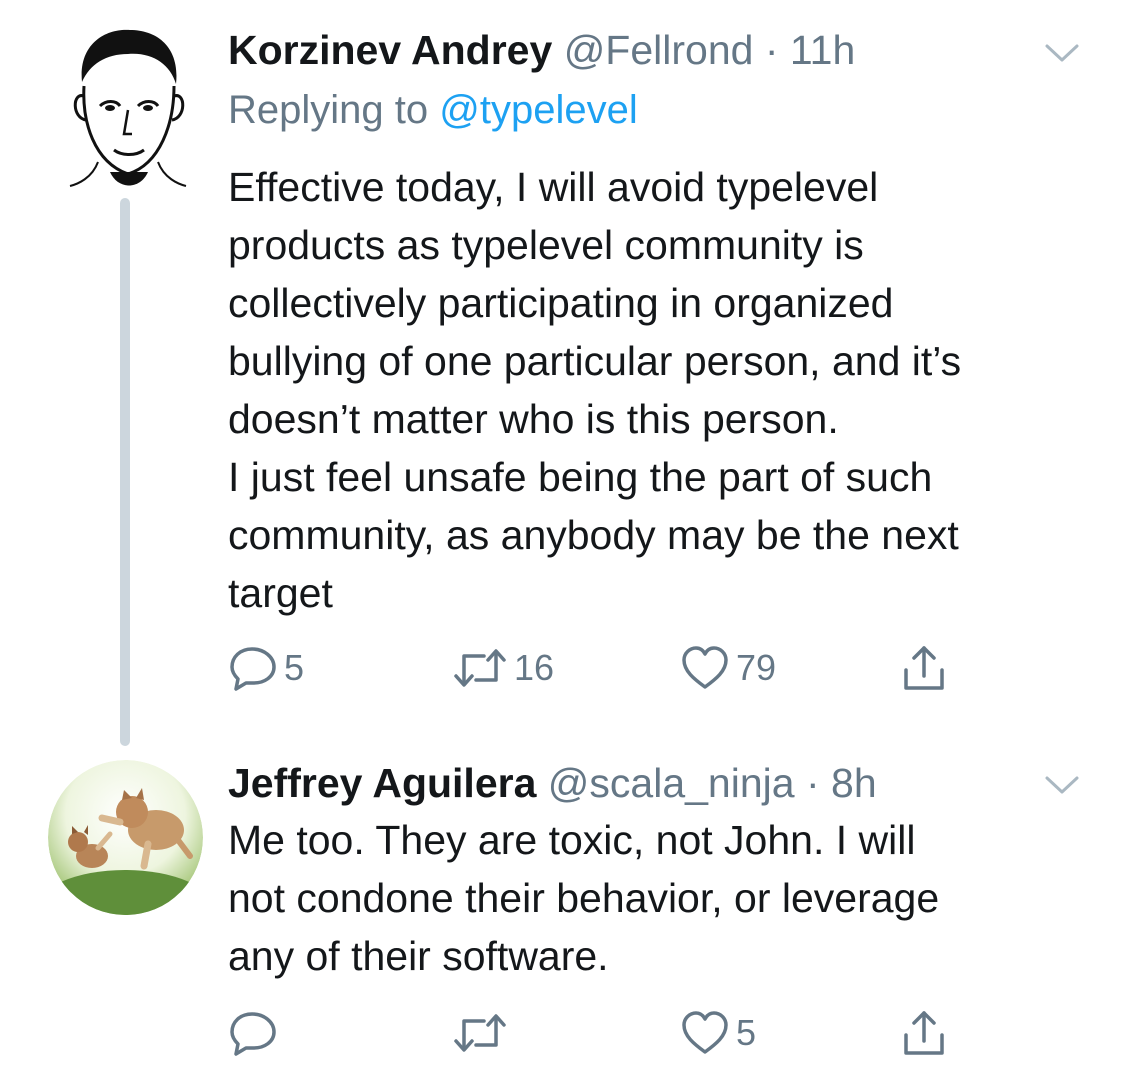  What do you see at coordinates (746, 1032) in the screenshot?
I see `like-count: 5` at bounding box center [746, 1032].